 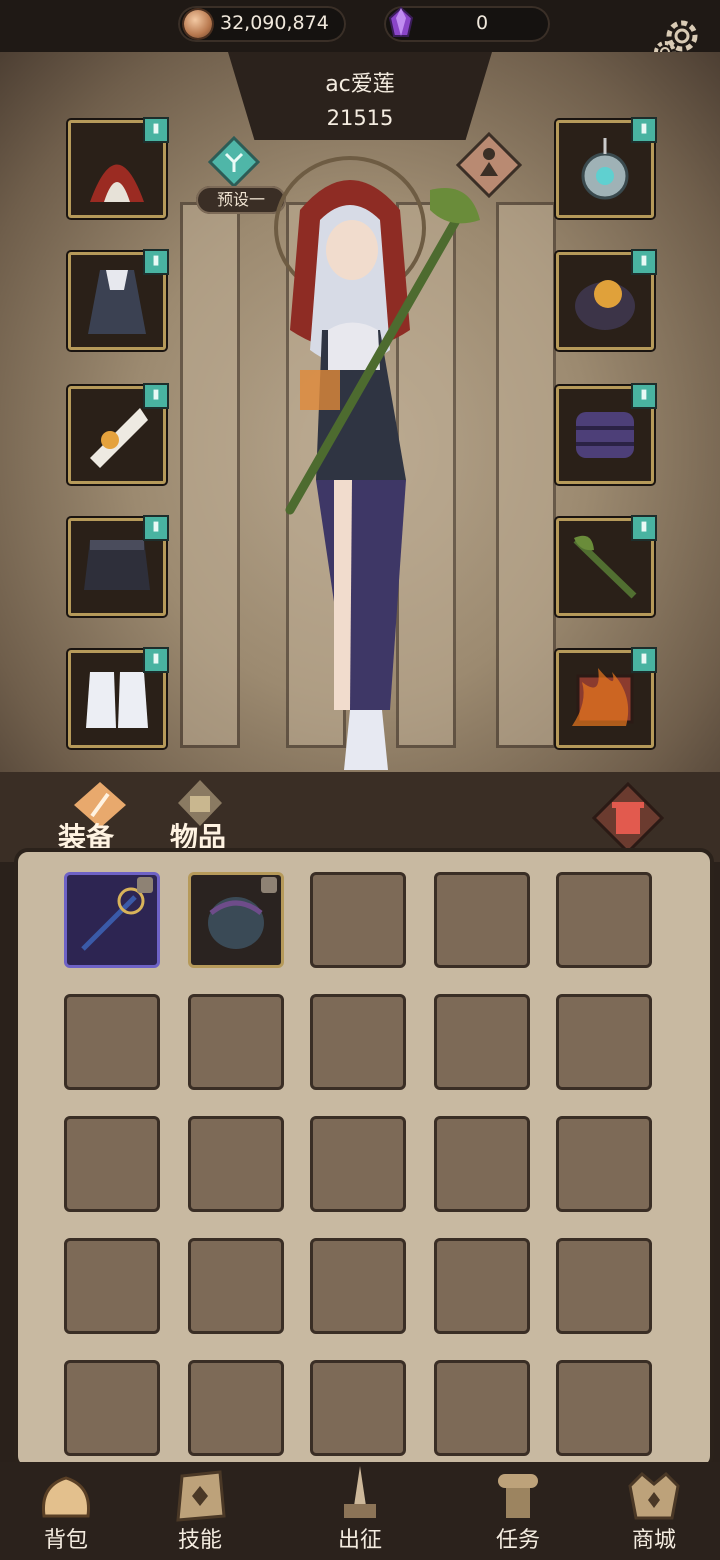 I want to click on shop-icon, so click(x=654, y=1495).